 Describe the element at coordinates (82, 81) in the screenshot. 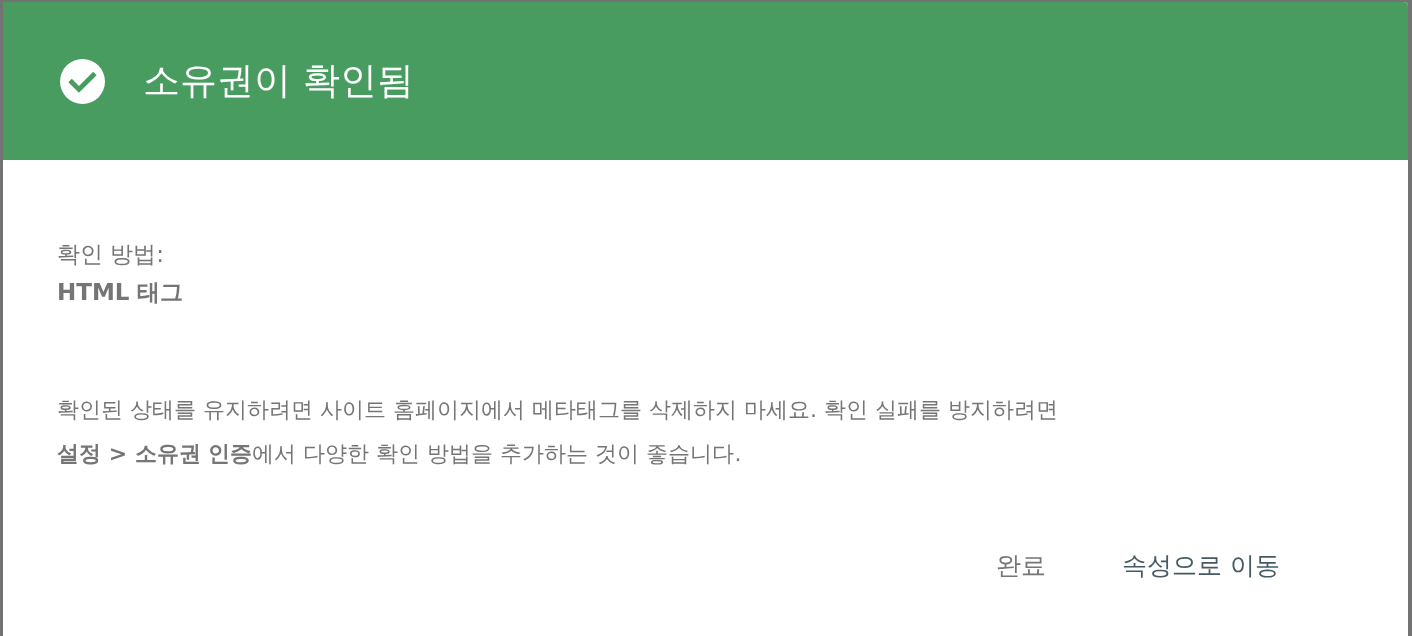

I see `check-circle-icon` at that location.